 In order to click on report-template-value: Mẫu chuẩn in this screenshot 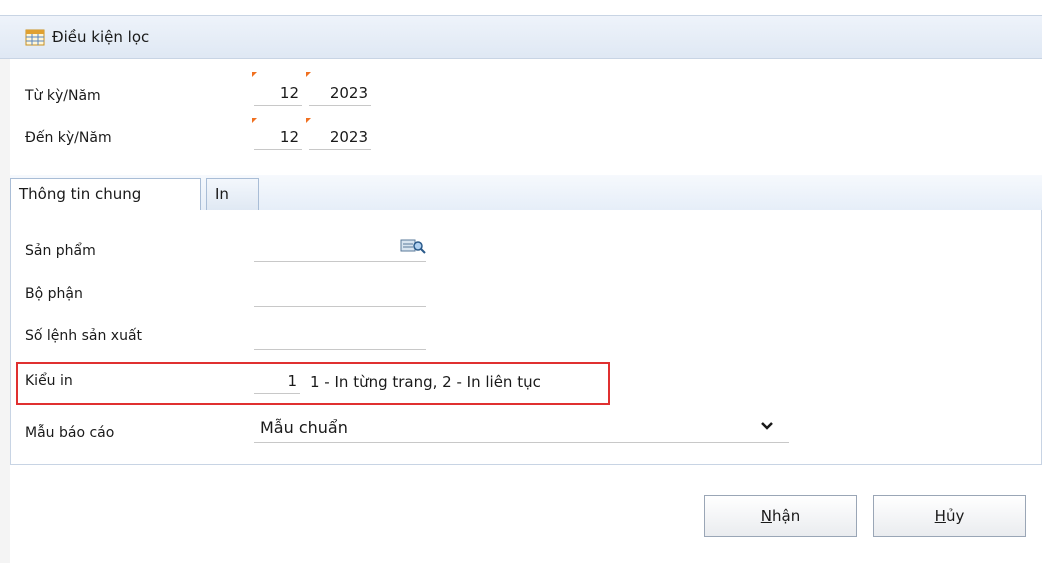, I will do `click(304, 427)`.